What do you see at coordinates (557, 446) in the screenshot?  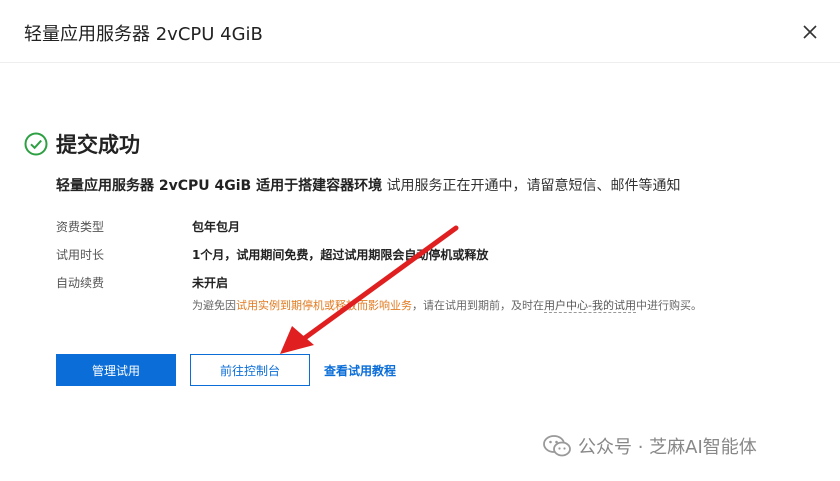 I see `wechat-icon` at bounding box center [557, 446].